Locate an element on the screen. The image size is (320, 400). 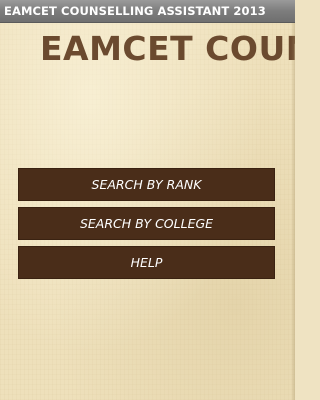
app-banner-title: EAMCET COUNSELLING ASSISTANT 2013 is located at coordinates (167, 48).